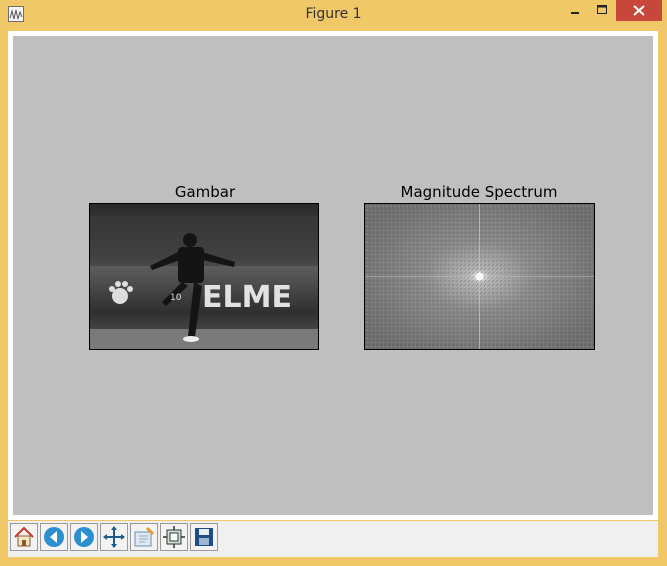  I want to click on back-button, so click(54, 537).